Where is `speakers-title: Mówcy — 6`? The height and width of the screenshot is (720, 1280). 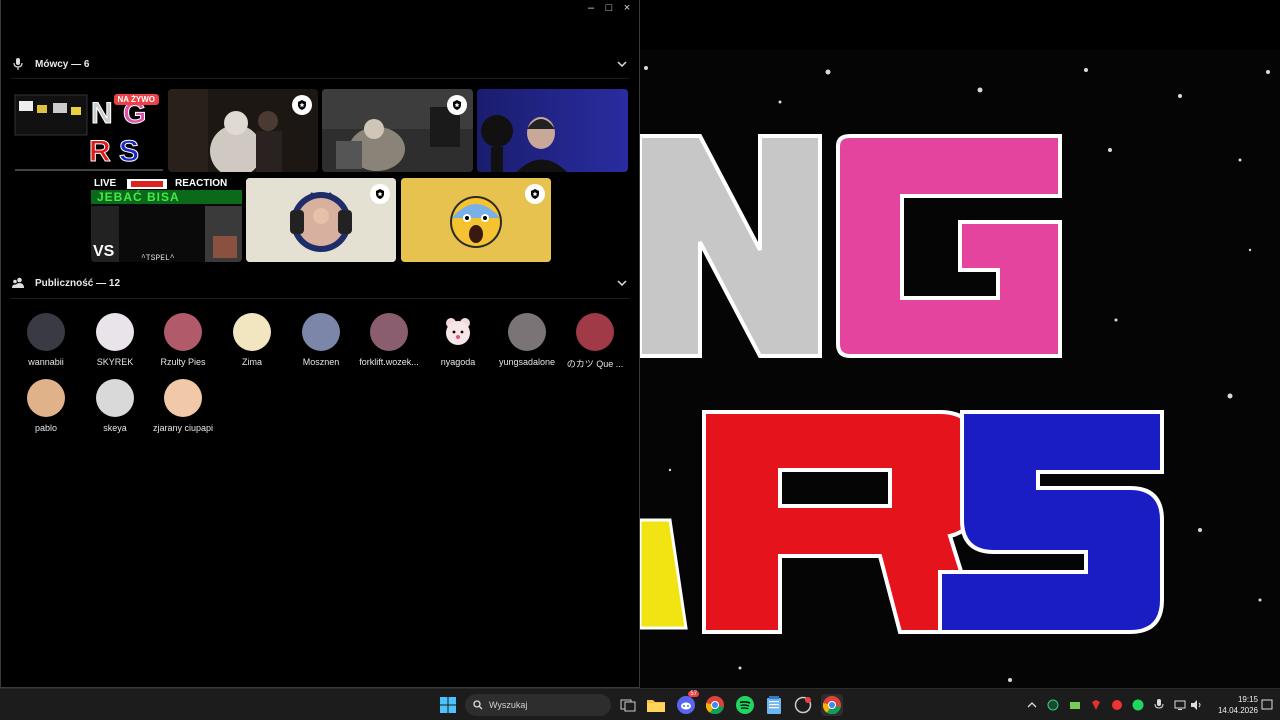
speakers-title: Mówcy — 6 is located at coordinates (62, 64).